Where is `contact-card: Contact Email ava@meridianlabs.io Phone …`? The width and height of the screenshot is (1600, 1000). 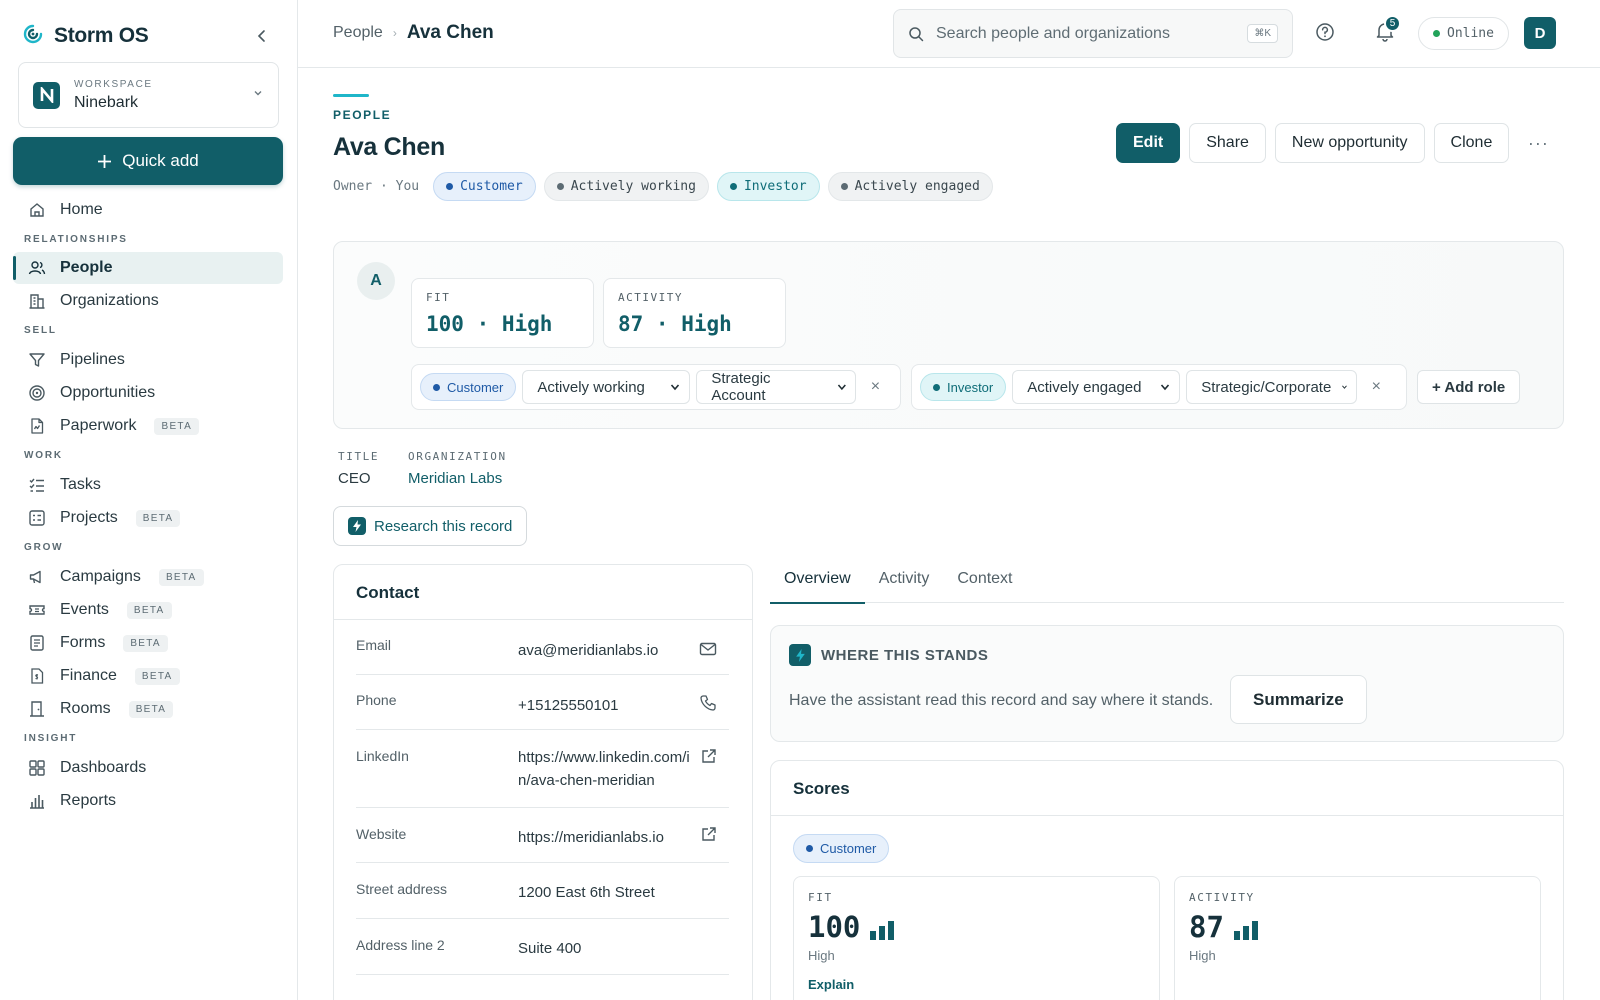
contact-card: Contact Email ava@meridianlabs.io Phone … is located at coordinates (543, 782).